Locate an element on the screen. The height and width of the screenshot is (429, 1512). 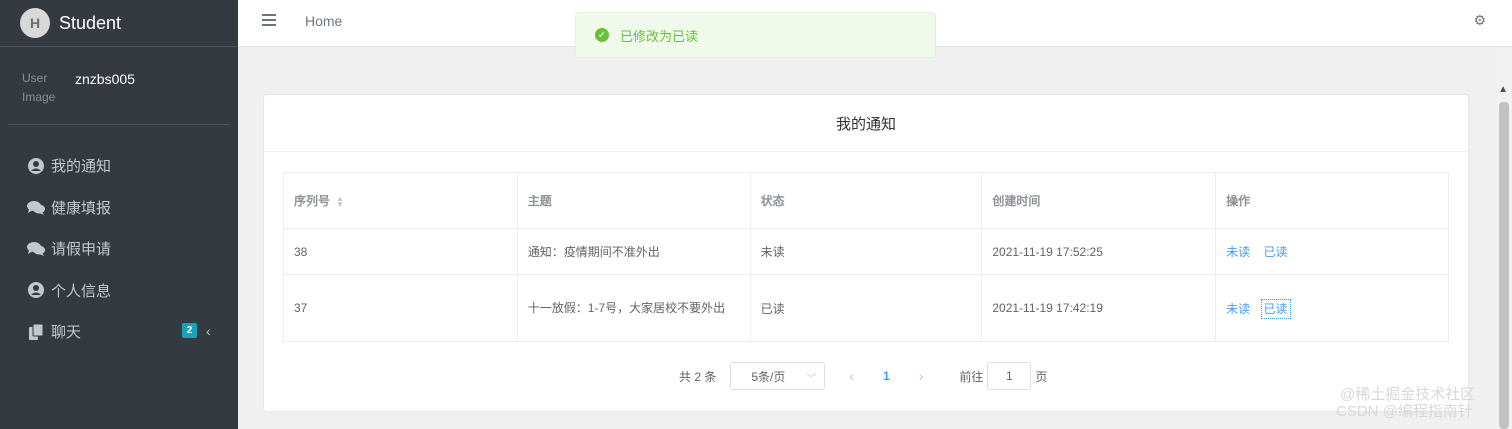
watermark-csdn: CSDN @编程指南针 is located at coordinates (1404, 411).